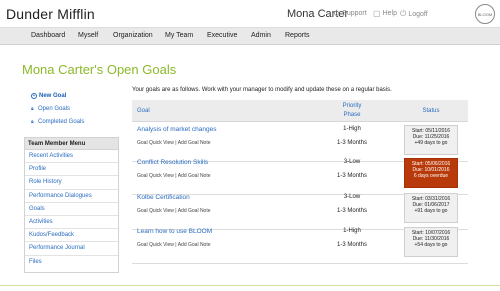  Describe the element at coordinates (485, 14) in the screenshot. I see `bloom-logo: BLOOM` at that location.